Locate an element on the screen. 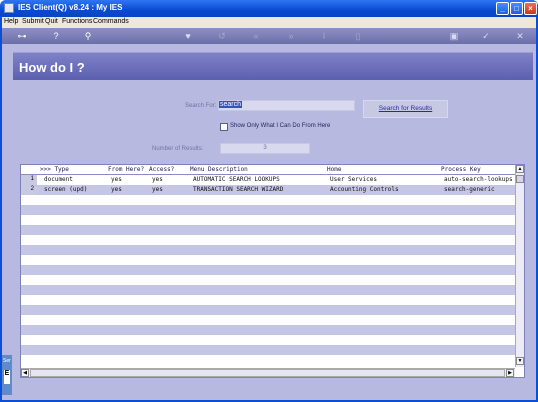  col-type: >>> Type is located at coordinates (54, 169).